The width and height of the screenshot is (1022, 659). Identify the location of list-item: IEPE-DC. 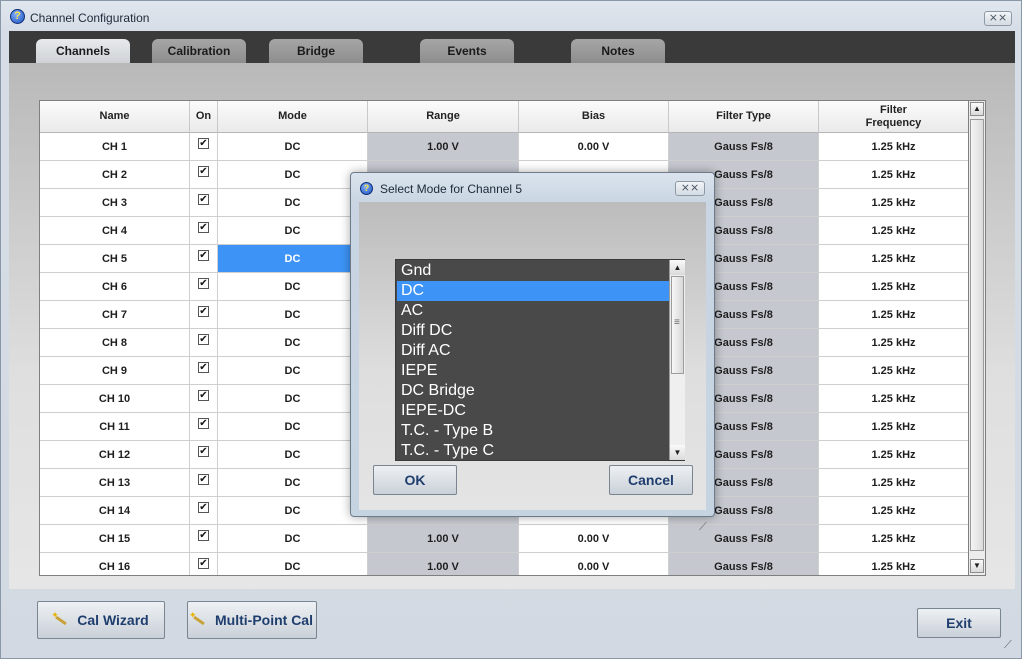
(533, 411).